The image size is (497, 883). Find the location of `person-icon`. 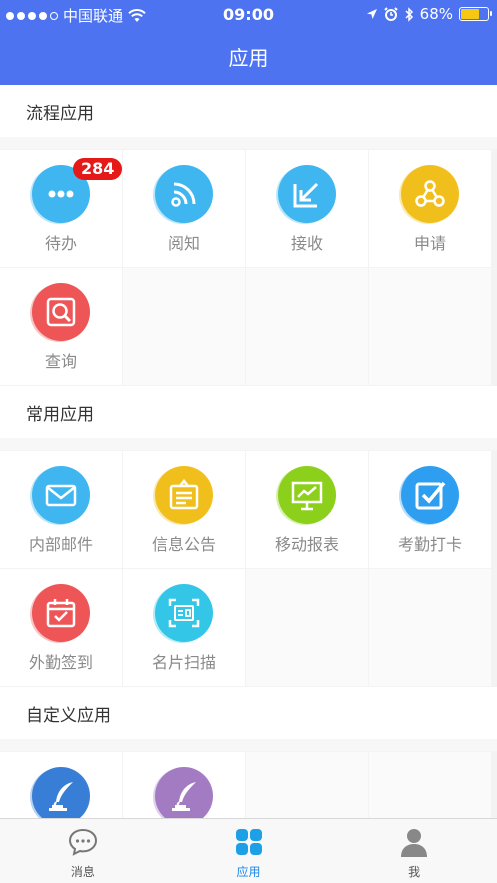

person-icon is located at coordinates (414, 843).